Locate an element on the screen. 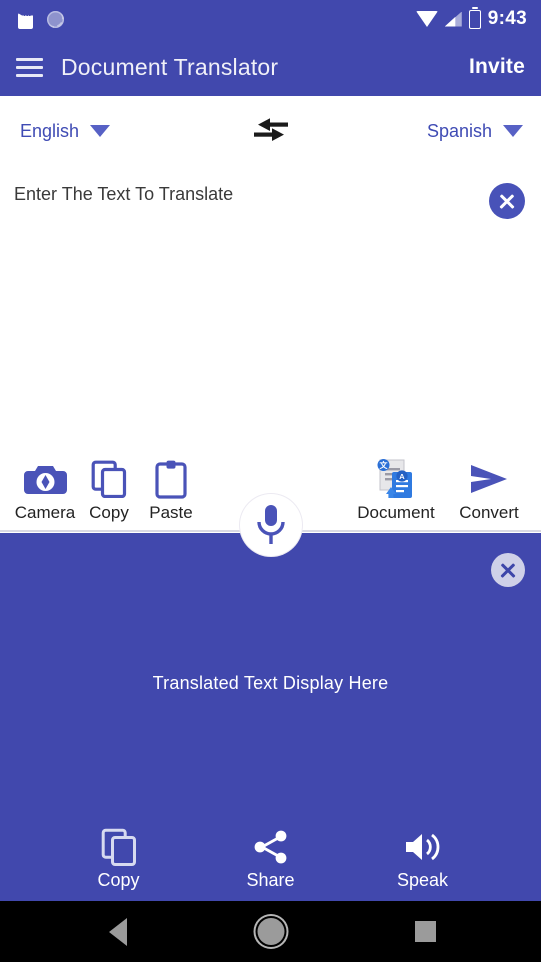 The height and width of the screenshot is (962, 541). speak-translation-button: Speak is located at coordinates (423, 858).